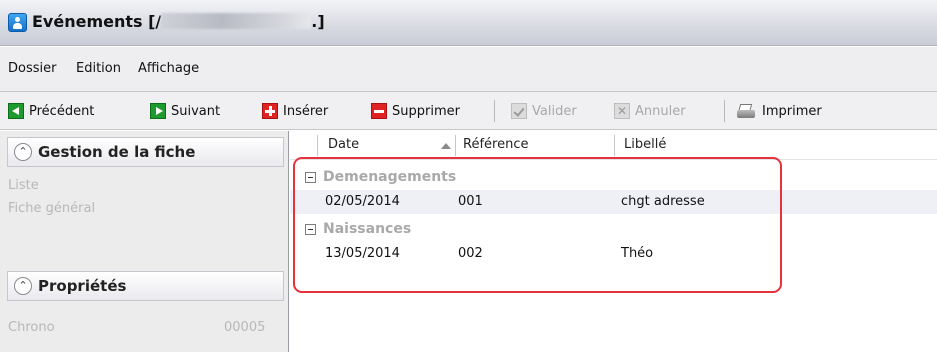  Describe the element at coordinates (660, 111) in the screenshot. I see `cancel-label: Annuler` at that location.